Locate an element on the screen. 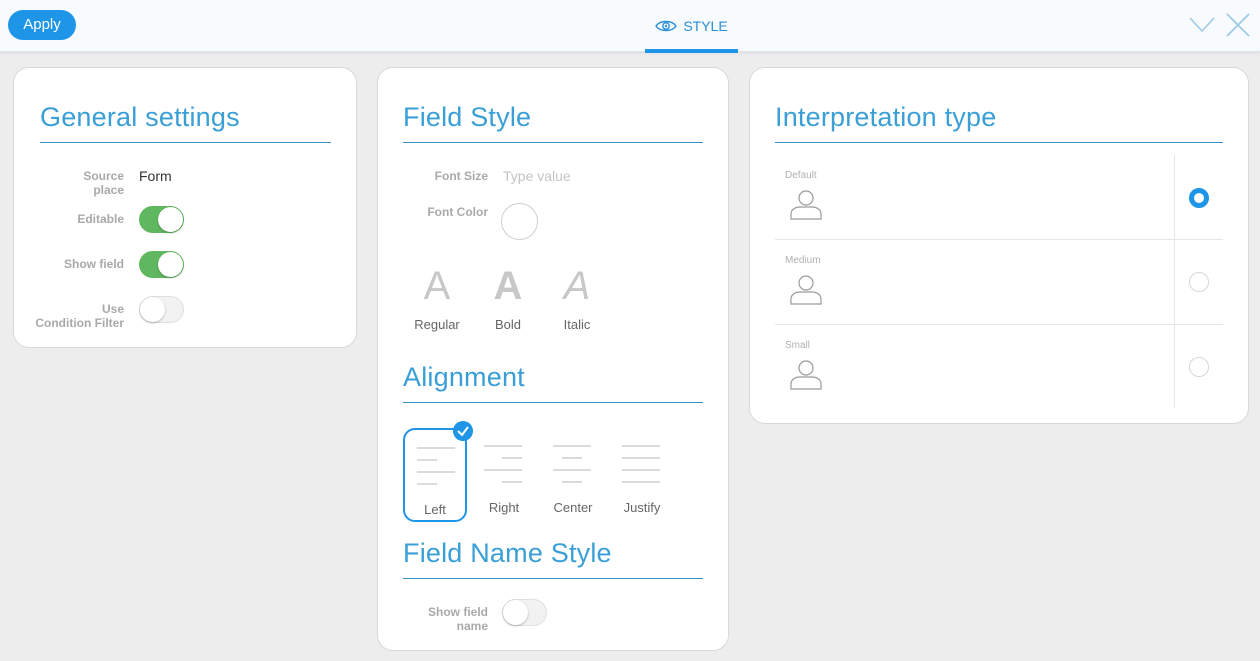  font-regular-label: Regular is located at coordinates (437, 324).